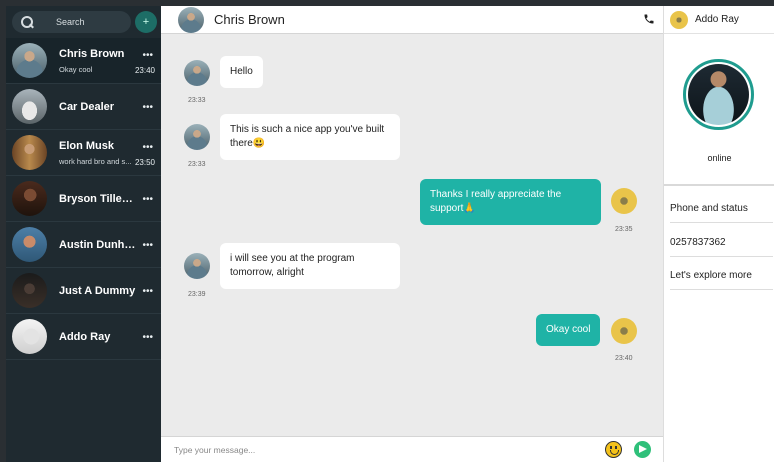  I want to click on message-time: 23:39, so click(197, 294).